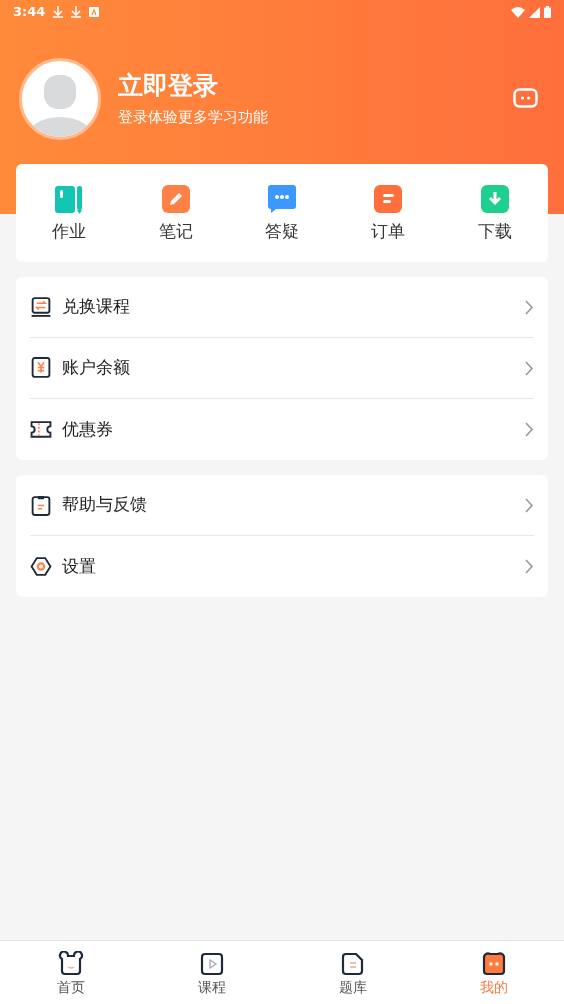 The image size is (564, 1004). Describe the element at coordinates (282, 198) in the screenshot. I see `chat-bubble-icon` at that location.